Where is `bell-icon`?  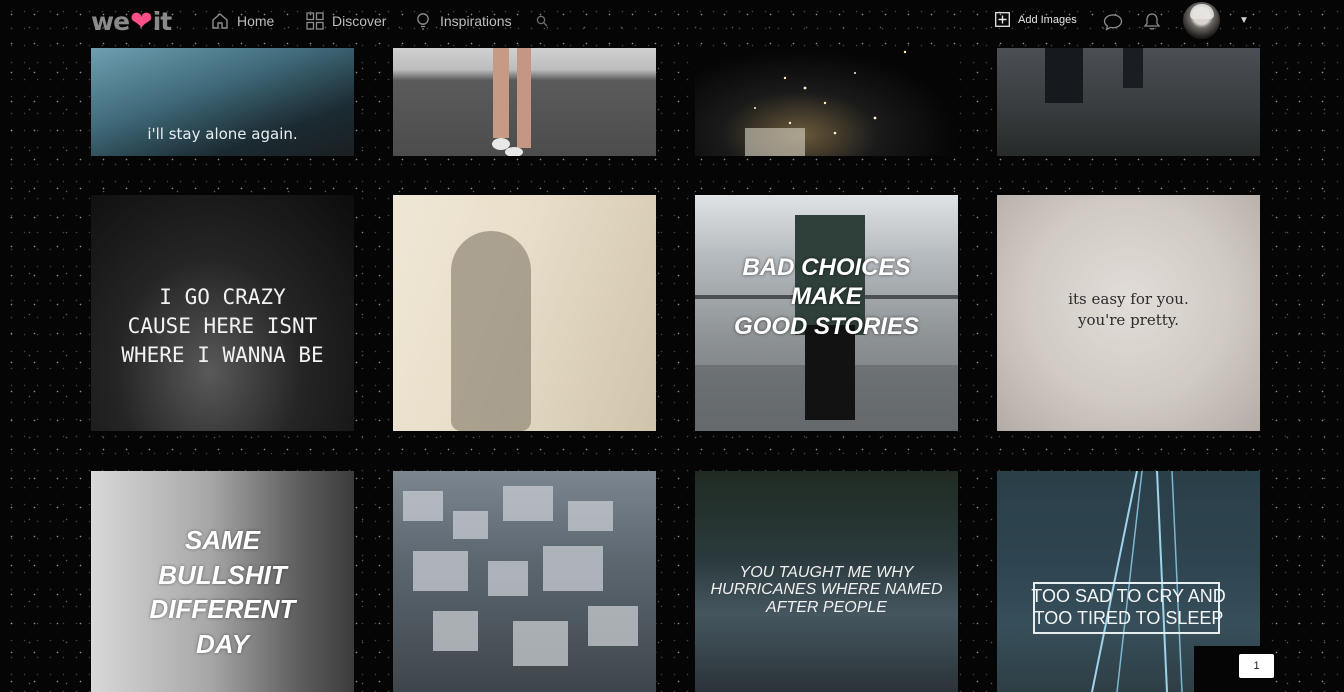
bell-icon is located at coordinates (1152, 21).